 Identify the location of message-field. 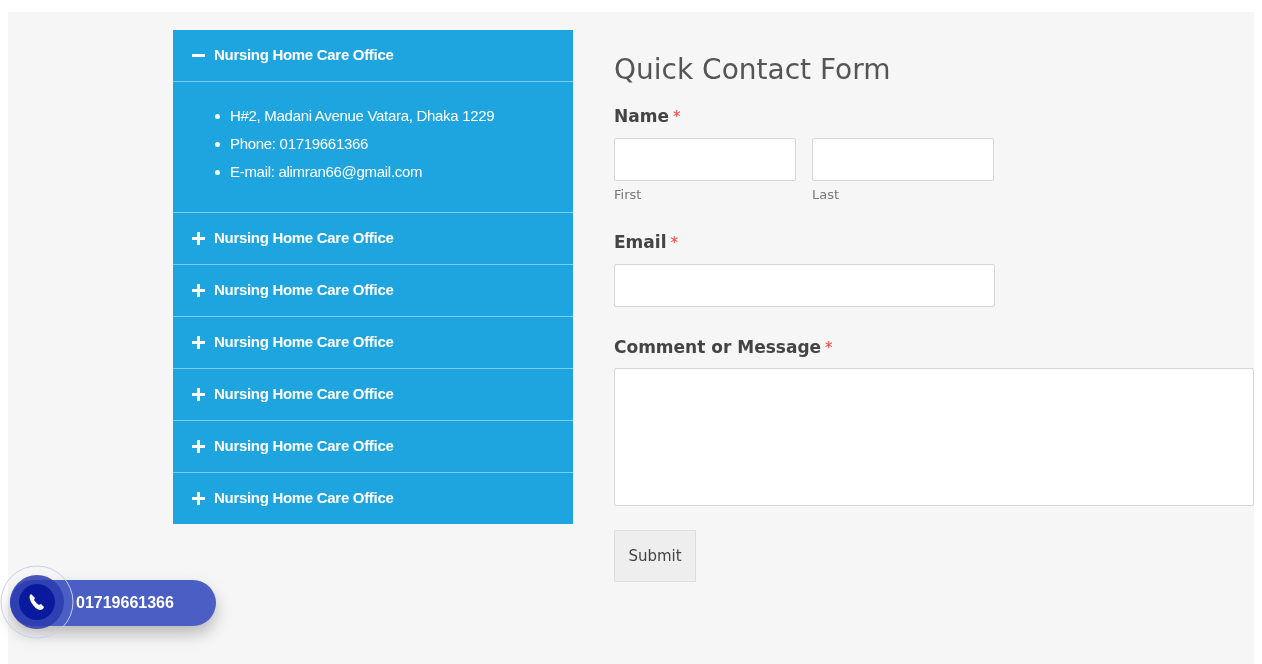
(934, 437).